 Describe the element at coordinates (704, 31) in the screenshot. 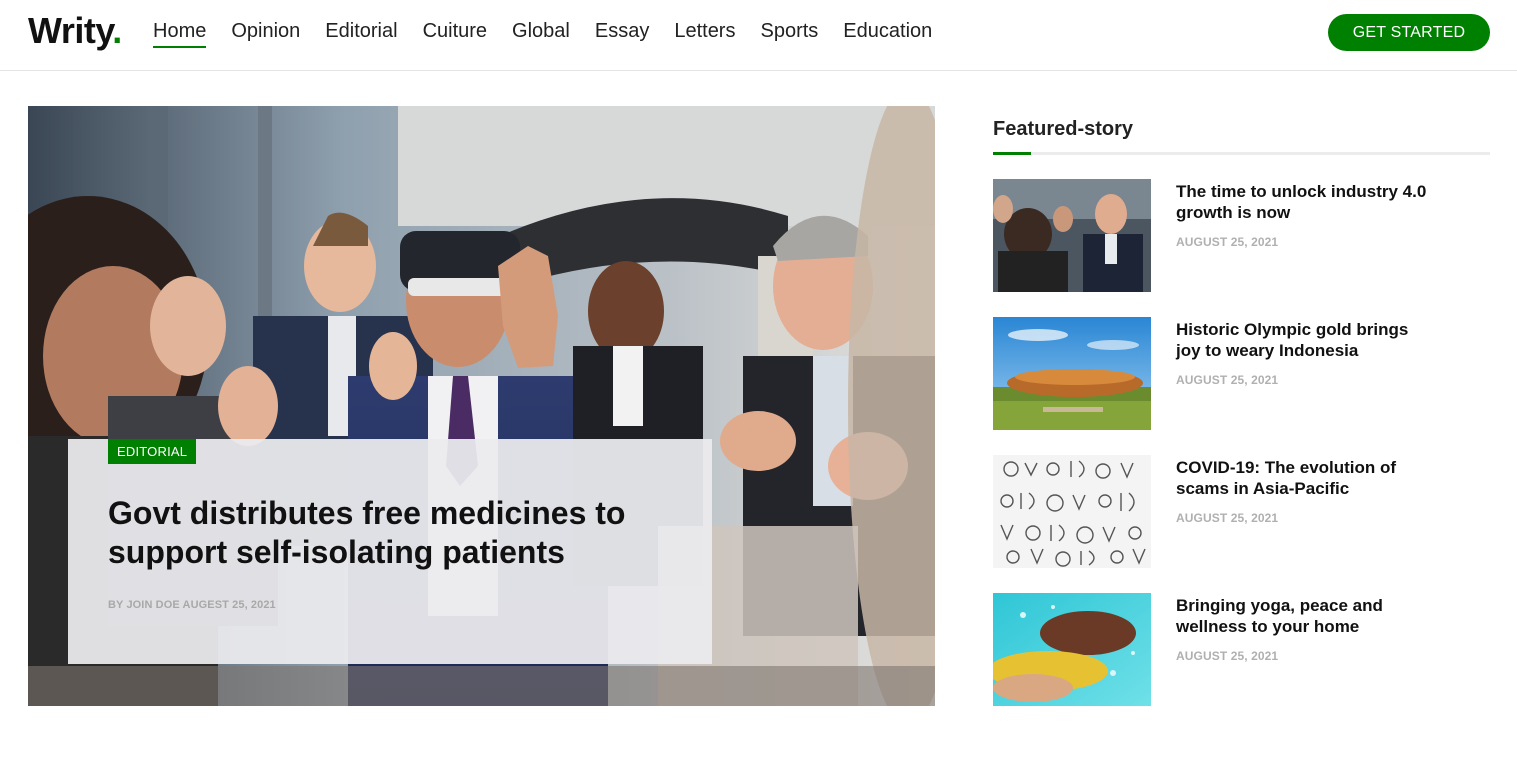

I see `nav-letters: Letters` at that location.